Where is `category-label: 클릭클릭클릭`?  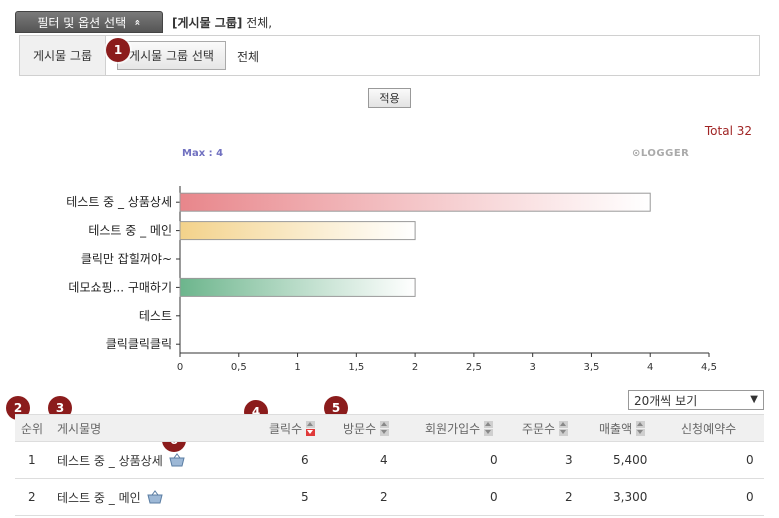 category-label: 클릭클릭클릭 is located at coordinates (139, 344).